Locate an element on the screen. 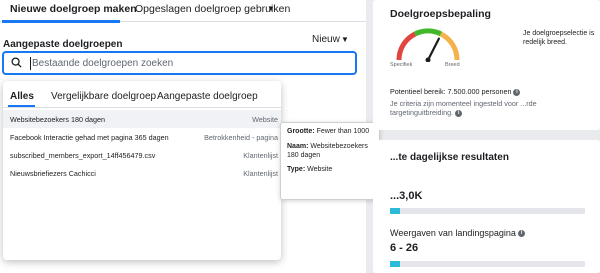 The width and height of the screenshot is (600, 273). tab-new-audience: Nieuwe doelgroep maken is located at coordinates (73, 9).